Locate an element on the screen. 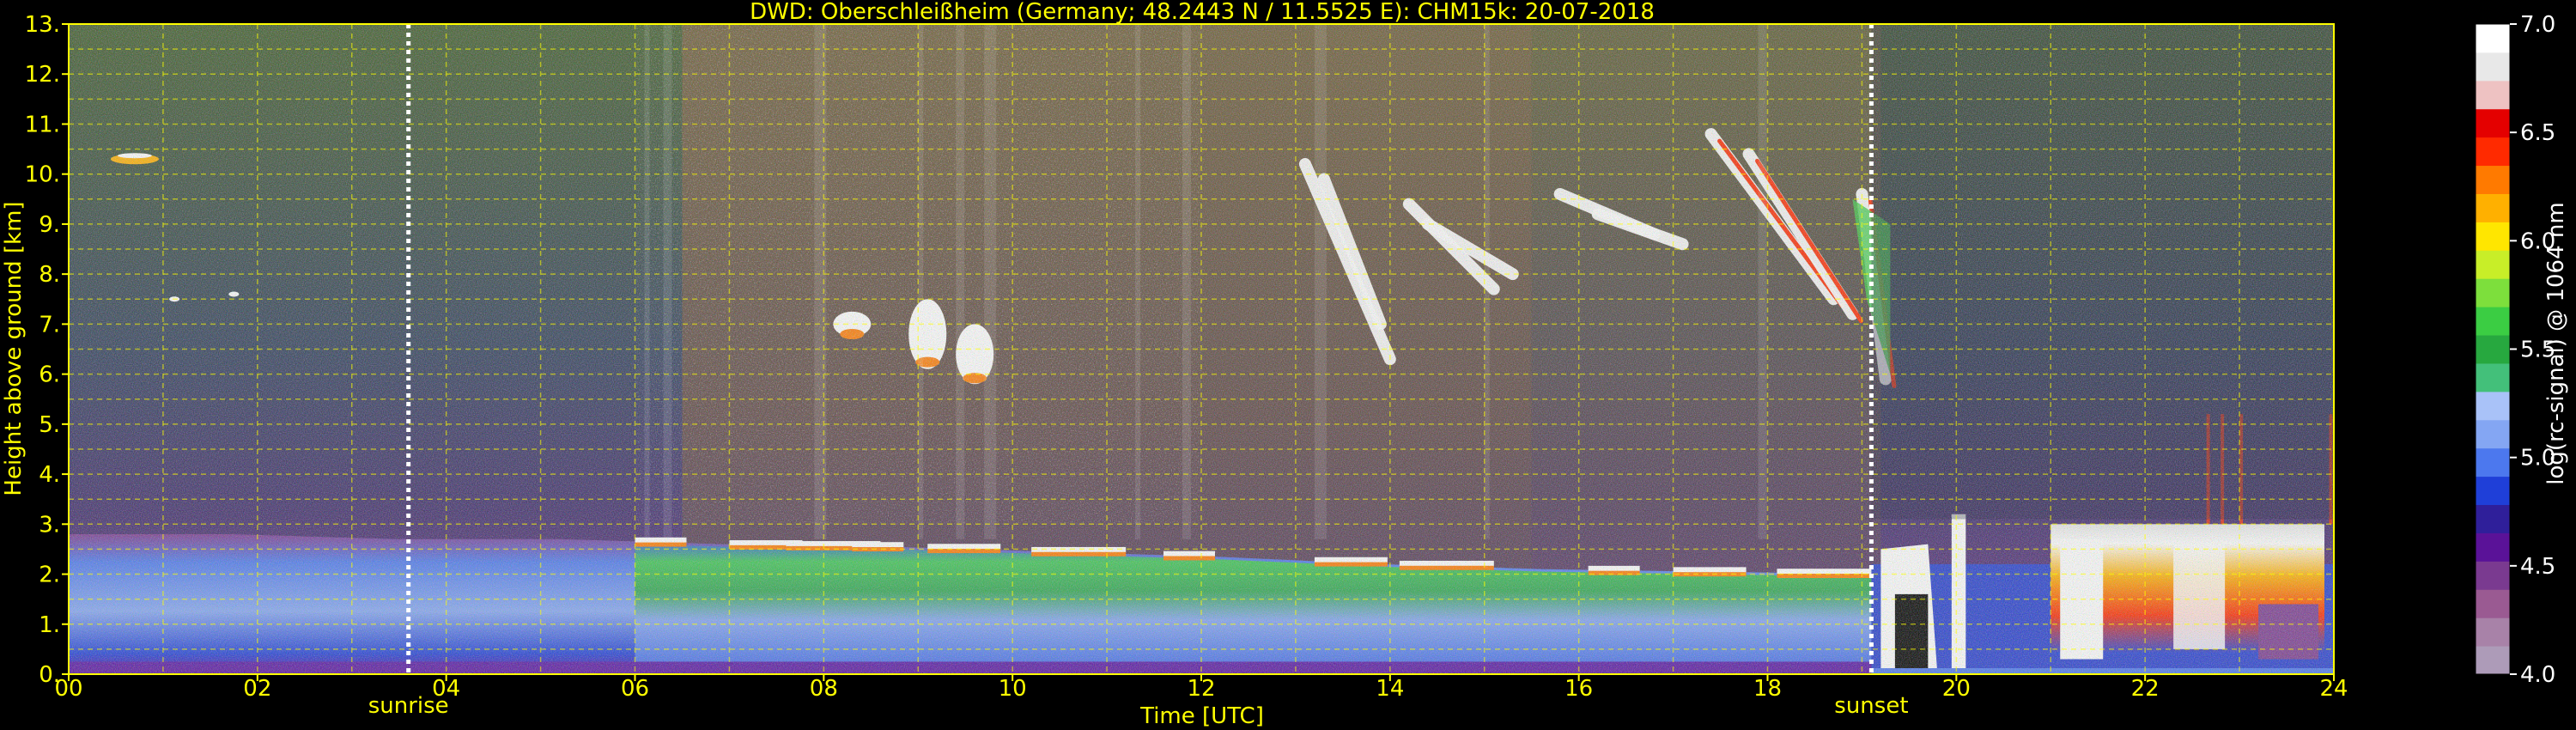 The width and height of the screenshot is (2576, 730). y-tick-label: 6. is located at coordinates (49, 375).